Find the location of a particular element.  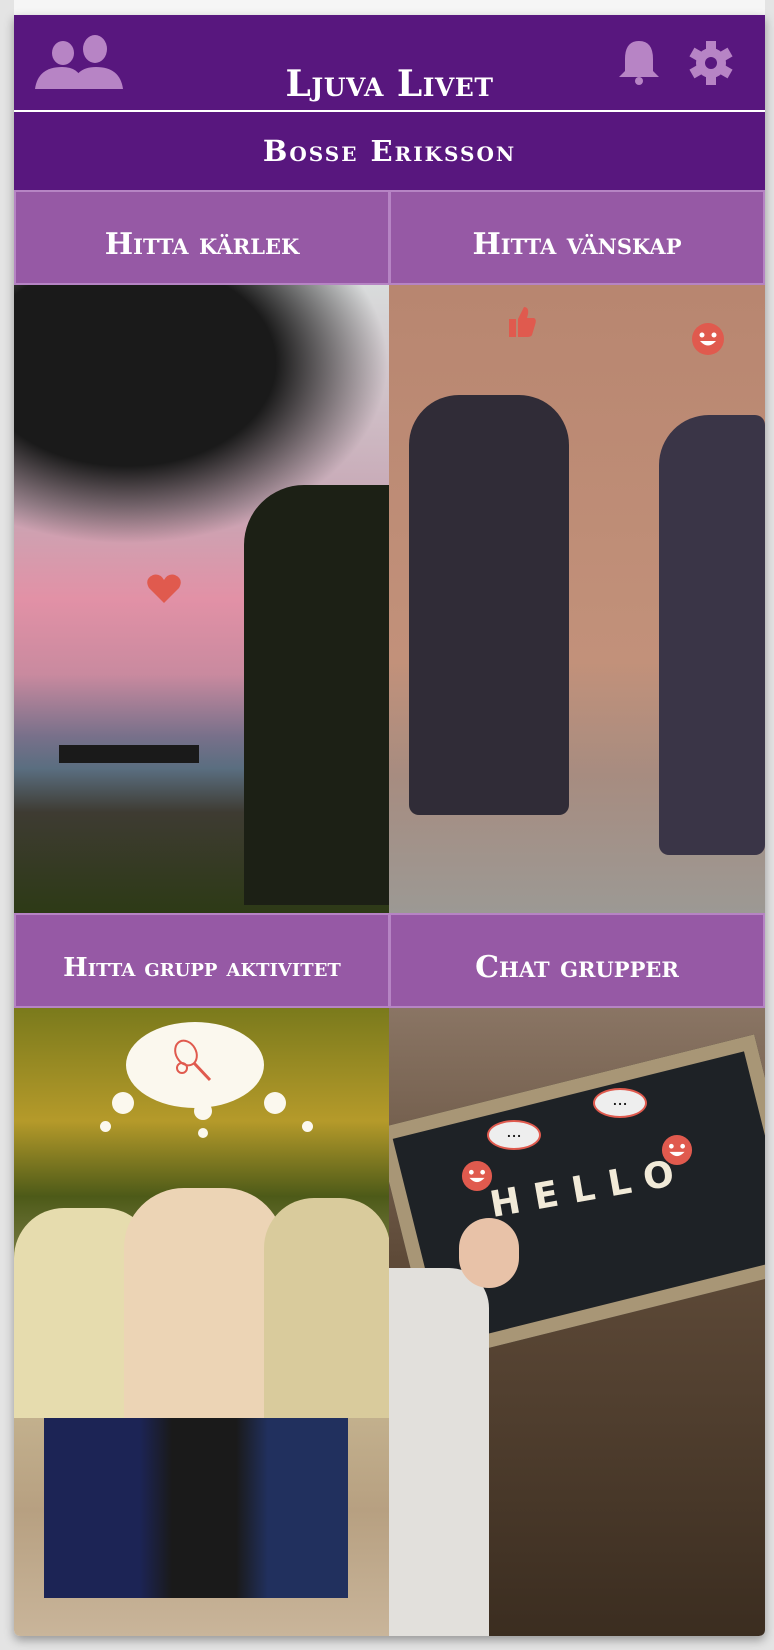

heart-icon is located at coordinates (164, 588).